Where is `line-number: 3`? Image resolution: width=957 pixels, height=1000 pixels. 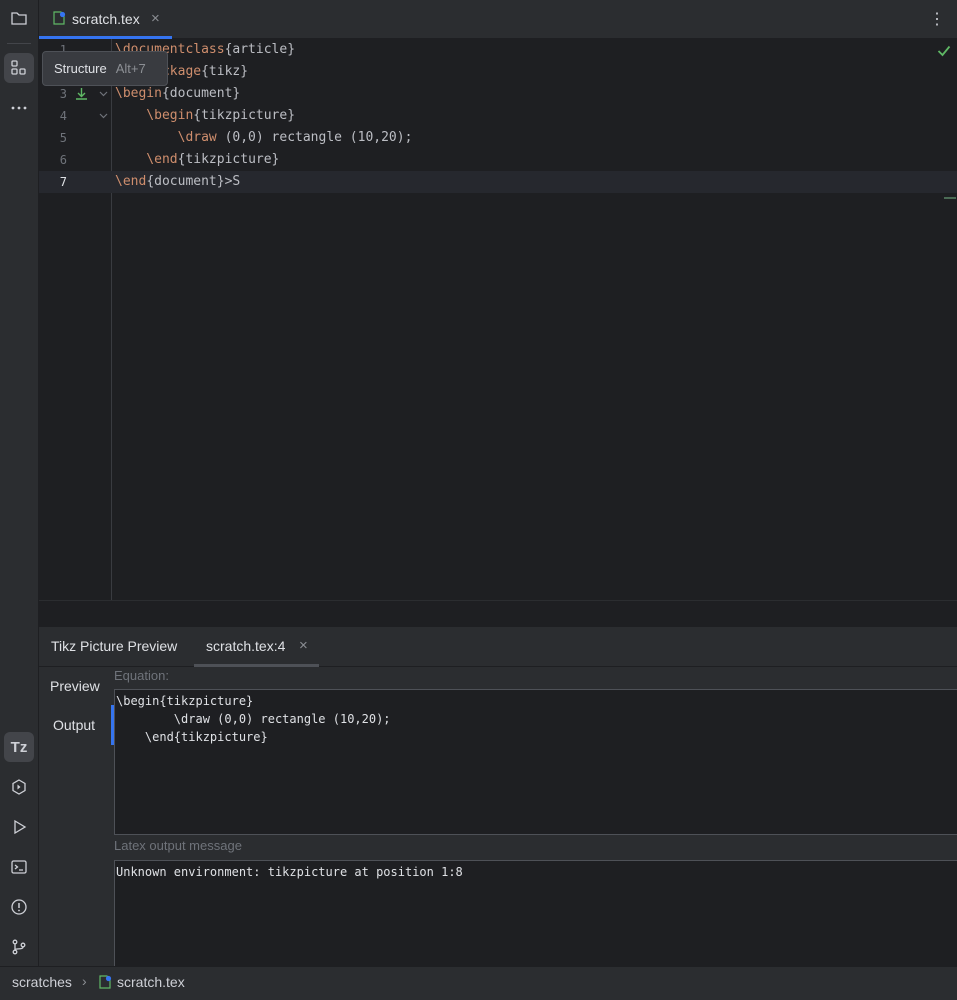
line-number: 3 is located at coordinates (63, 94).